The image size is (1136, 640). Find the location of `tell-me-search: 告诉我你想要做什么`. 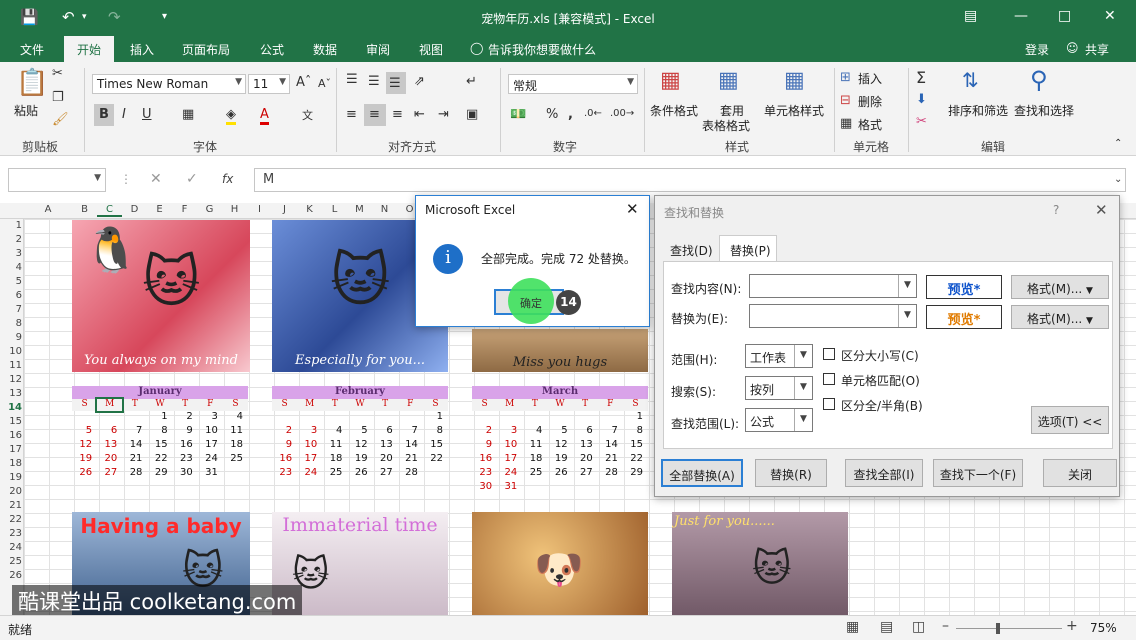

tell-me-search: 告诉我你想要做什么 is located at coordinates (542, 49).